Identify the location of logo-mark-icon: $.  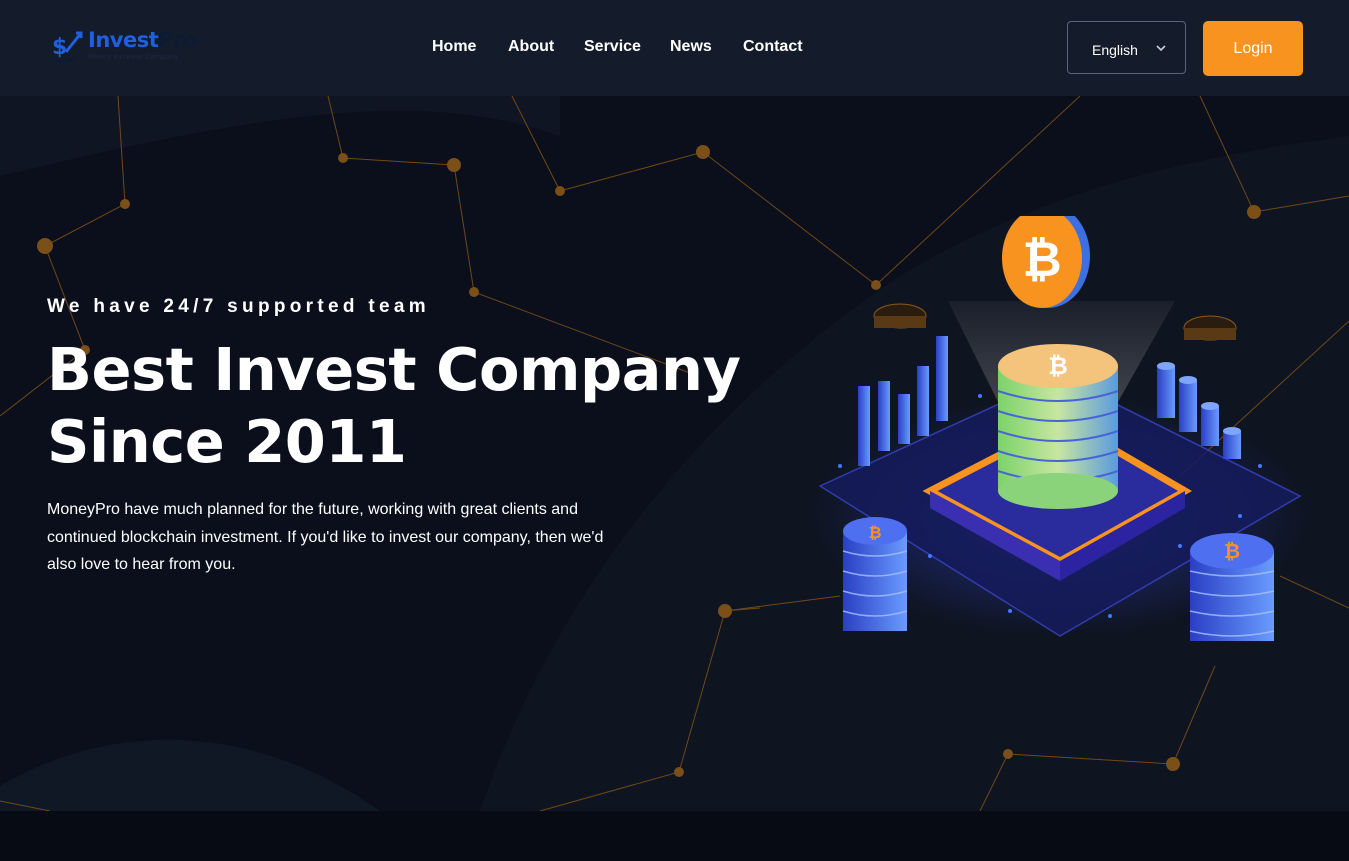
(67, 47).